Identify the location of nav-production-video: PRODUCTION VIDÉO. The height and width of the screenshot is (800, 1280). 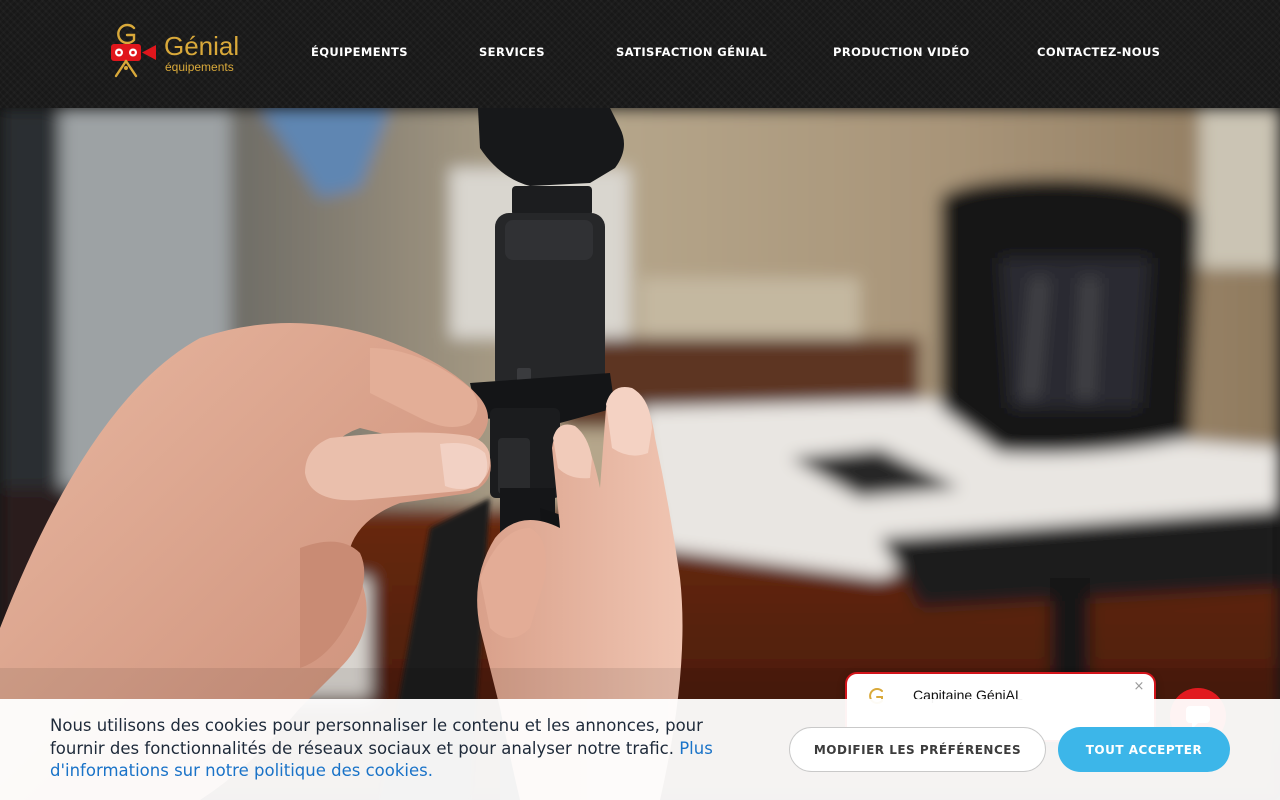
(901, 52).